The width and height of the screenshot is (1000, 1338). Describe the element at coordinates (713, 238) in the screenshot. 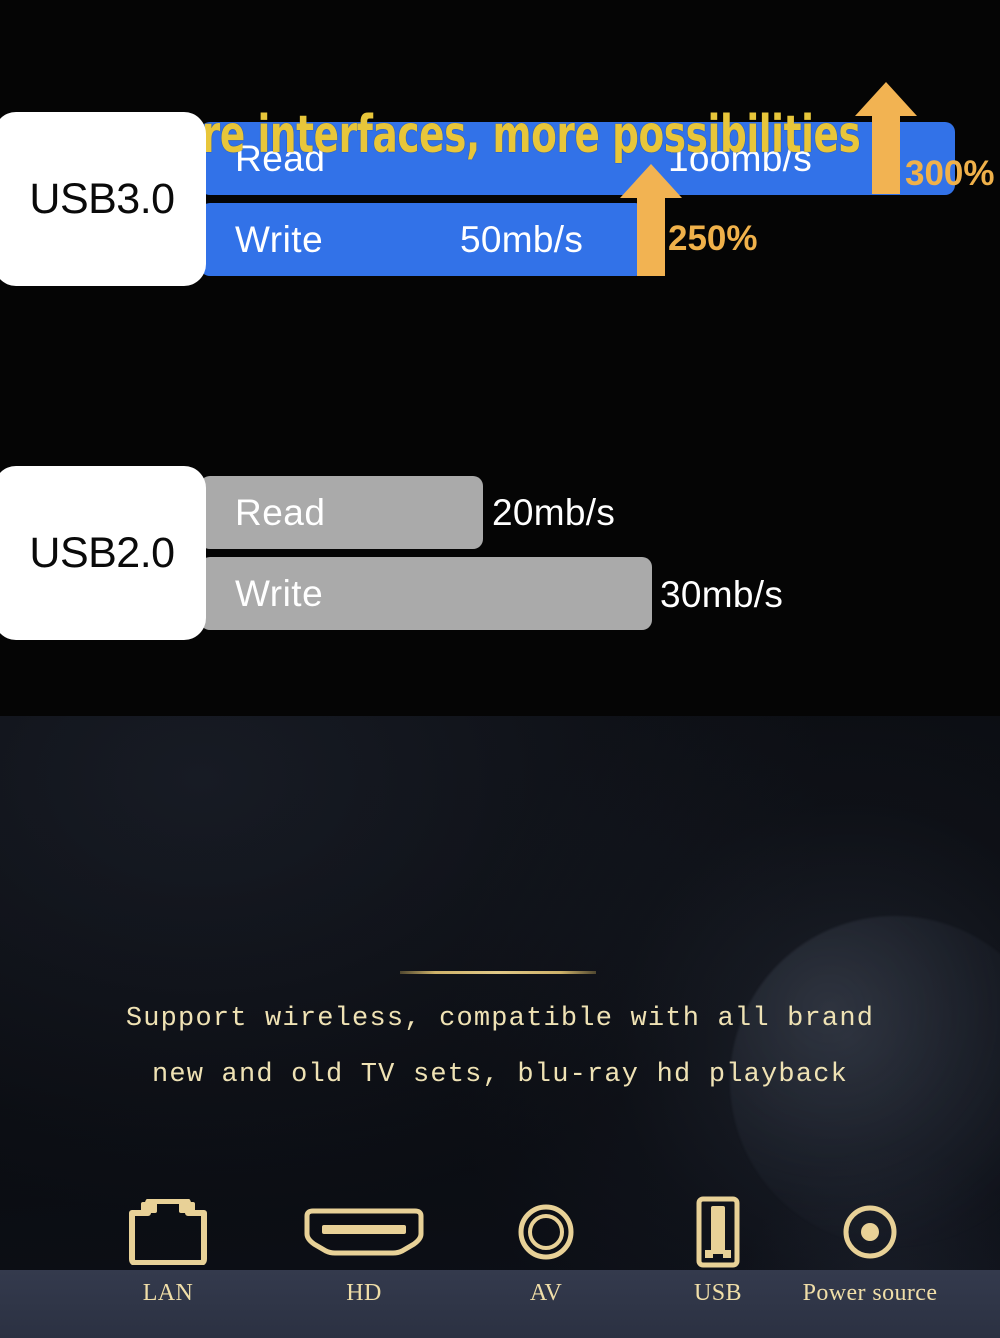

I see `usb3-write-percent: 250%` at that location.